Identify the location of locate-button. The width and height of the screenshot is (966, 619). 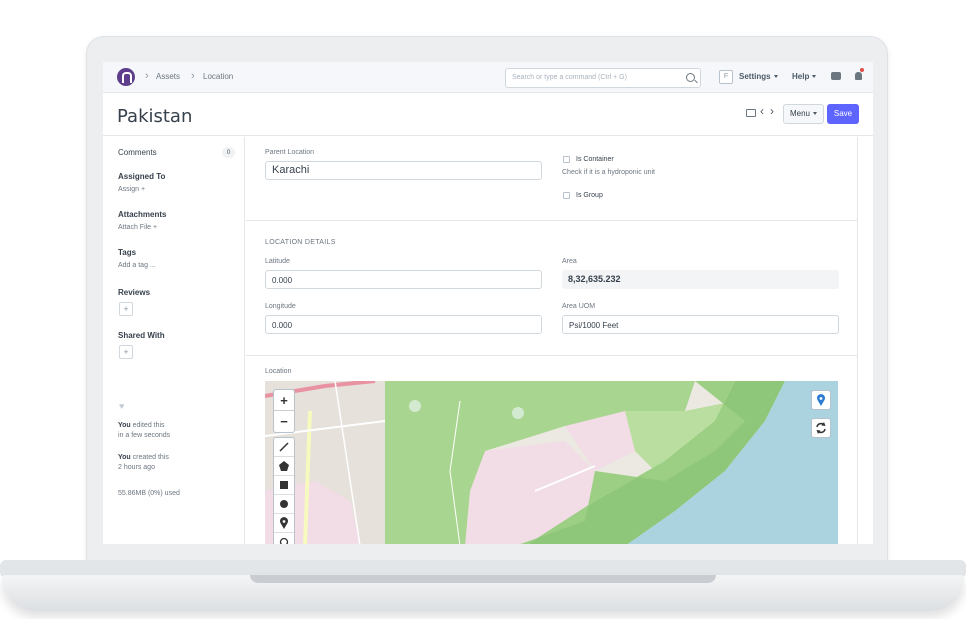
(821, 400).